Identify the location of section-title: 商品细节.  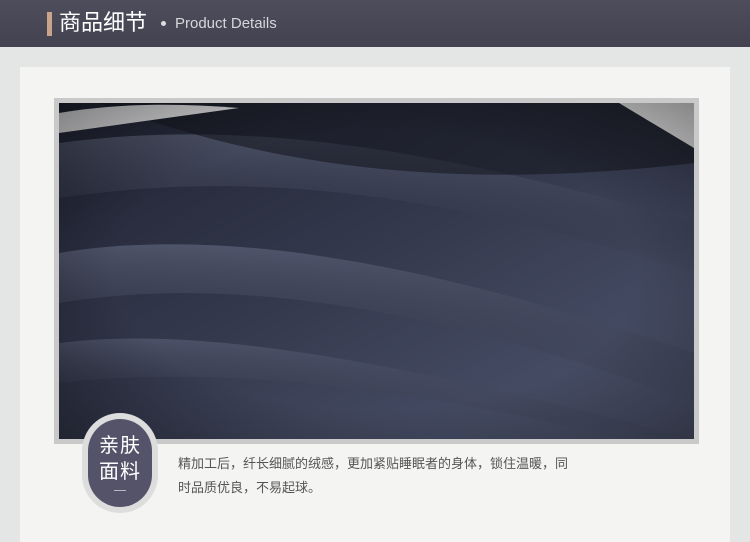
(103, 23).